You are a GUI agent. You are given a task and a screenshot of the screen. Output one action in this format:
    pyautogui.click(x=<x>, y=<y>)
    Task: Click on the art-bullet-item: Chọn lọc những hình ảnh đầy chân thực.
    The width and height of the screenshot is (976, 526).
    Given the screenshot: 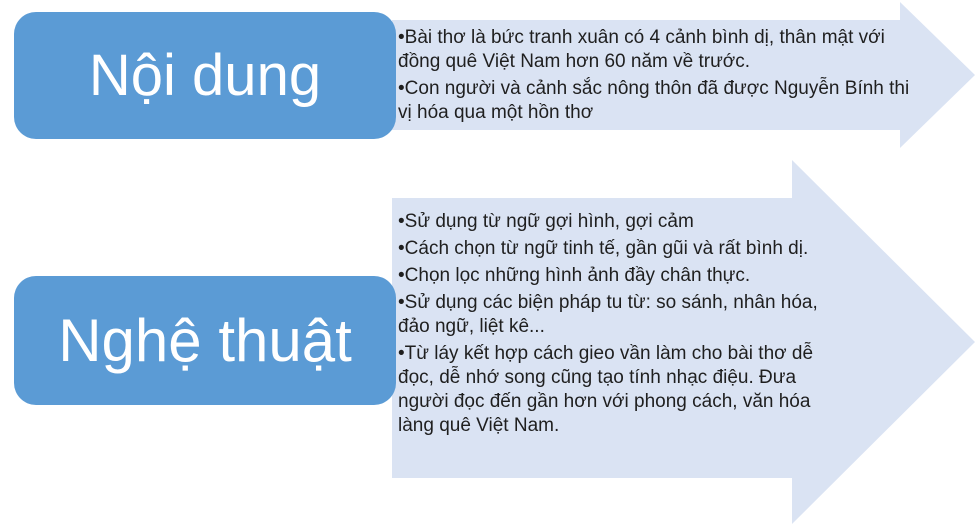 What is the action you would take?
    pyautogui.click(x=618, y=276)
    